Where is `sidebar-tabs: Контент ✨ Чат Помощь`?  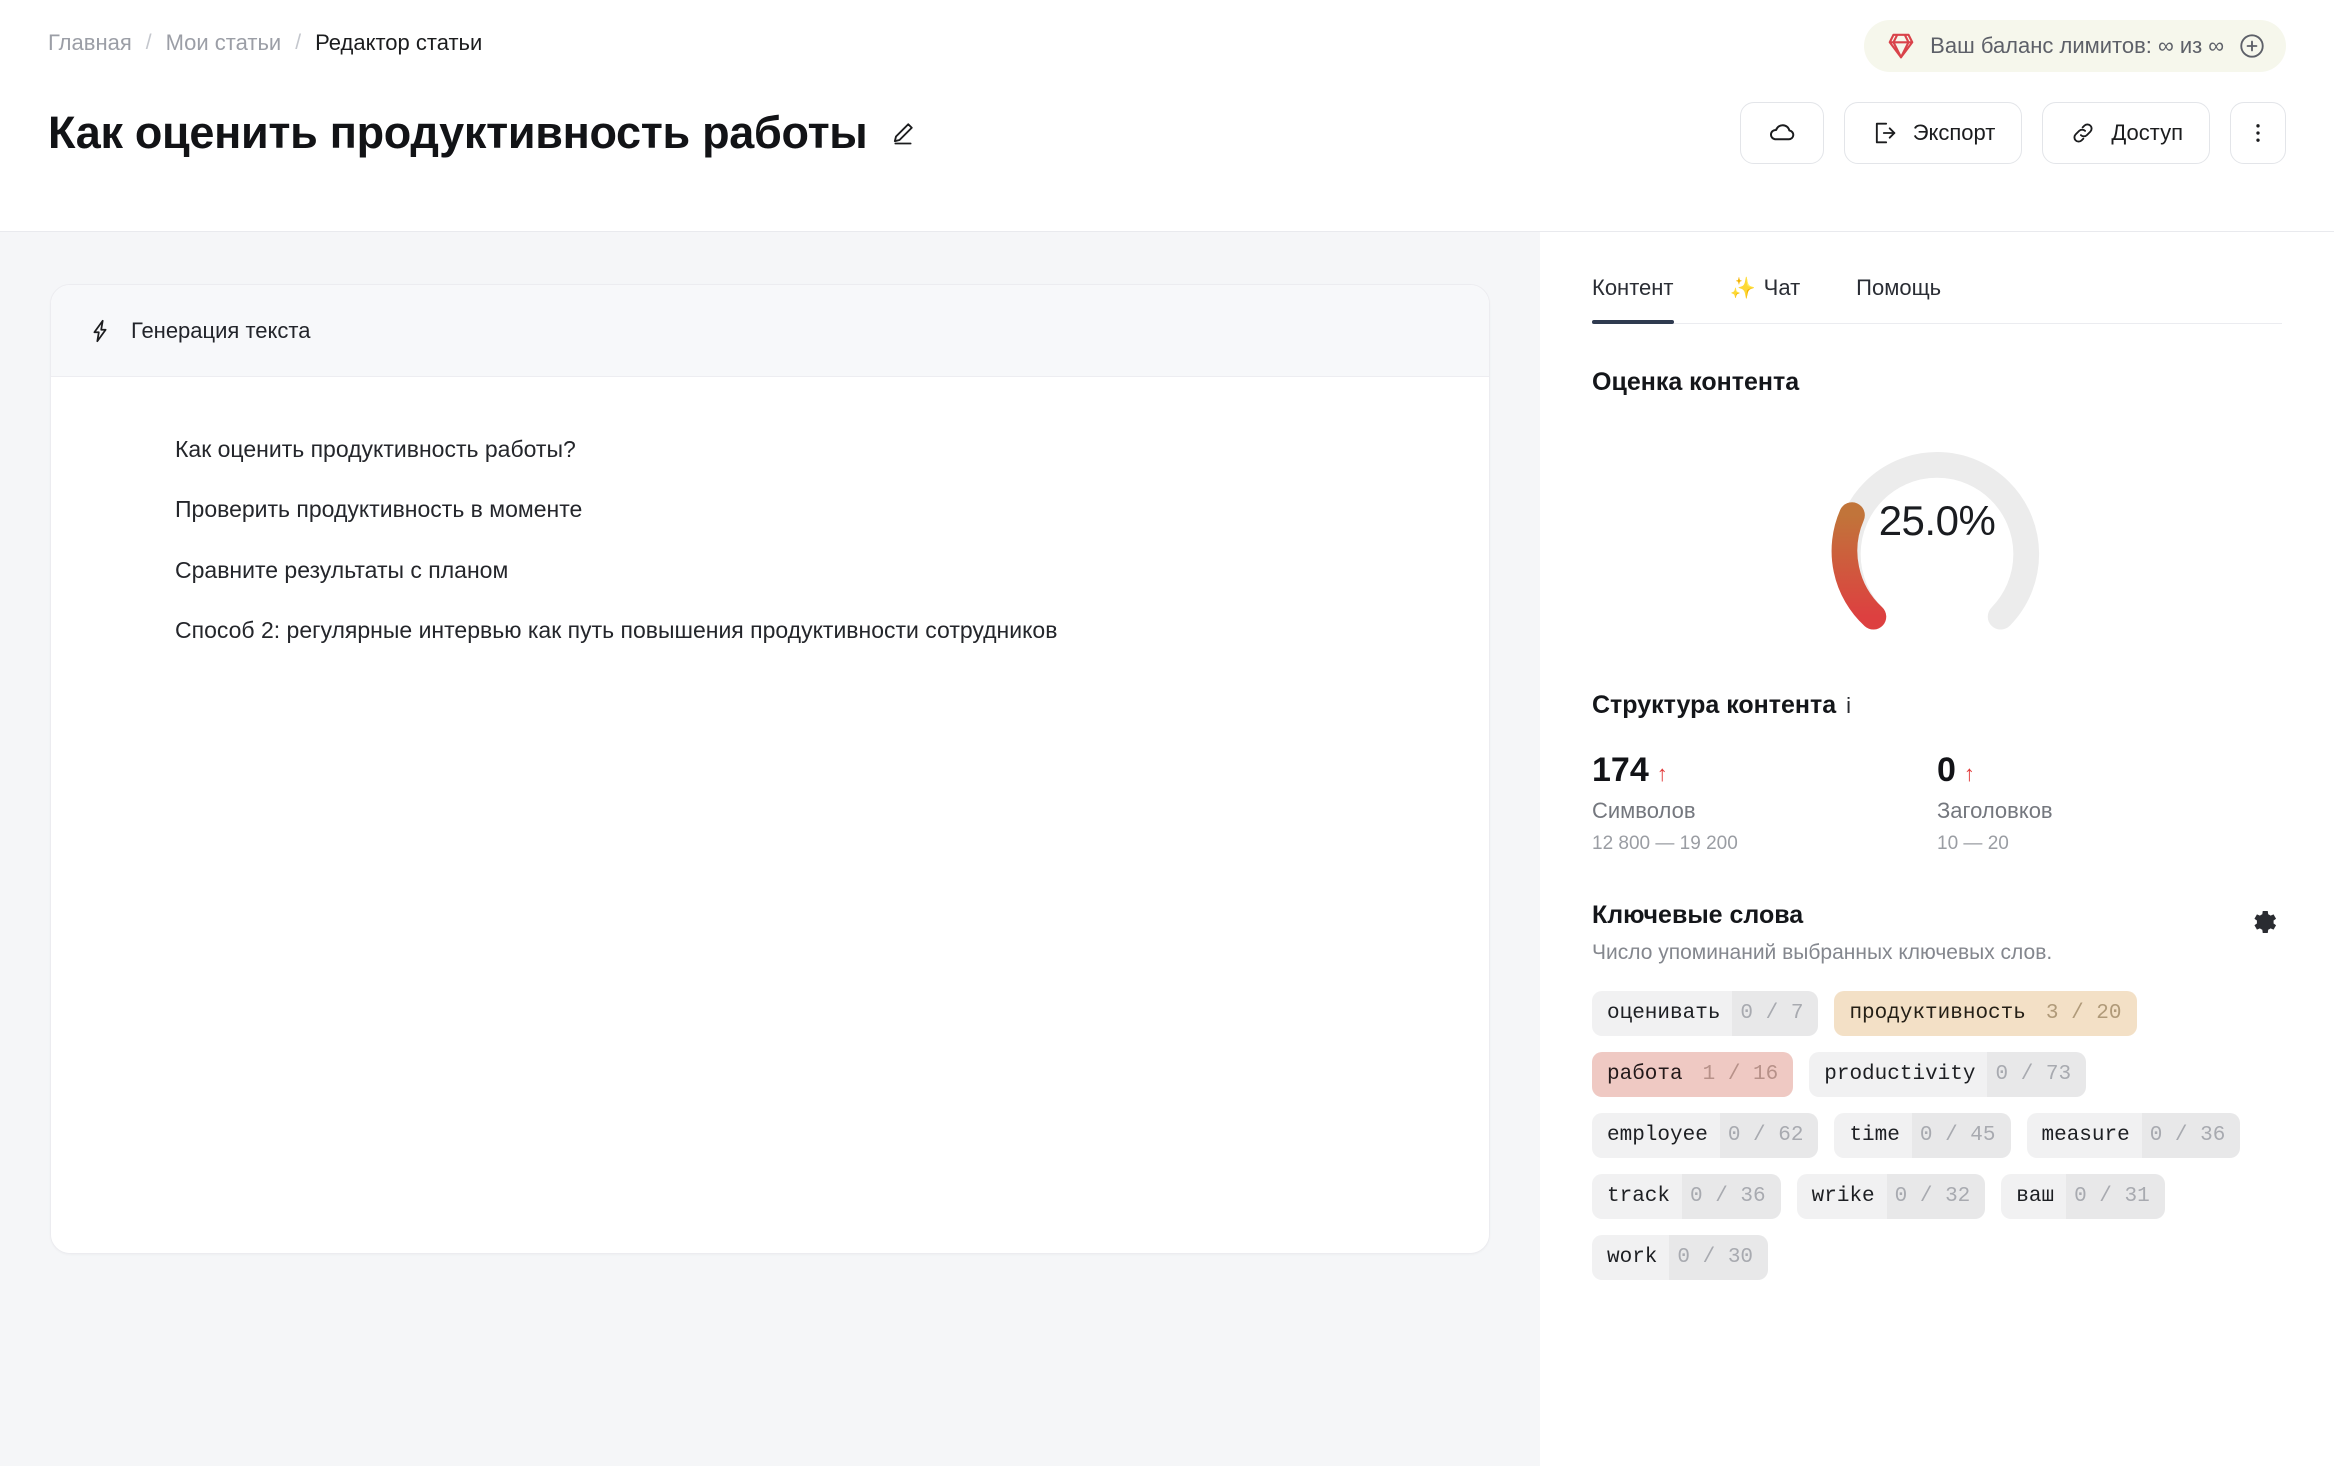 sidebar-tabs: Контент ✨ Чат Помощь is located at coordinates (1937, 278).